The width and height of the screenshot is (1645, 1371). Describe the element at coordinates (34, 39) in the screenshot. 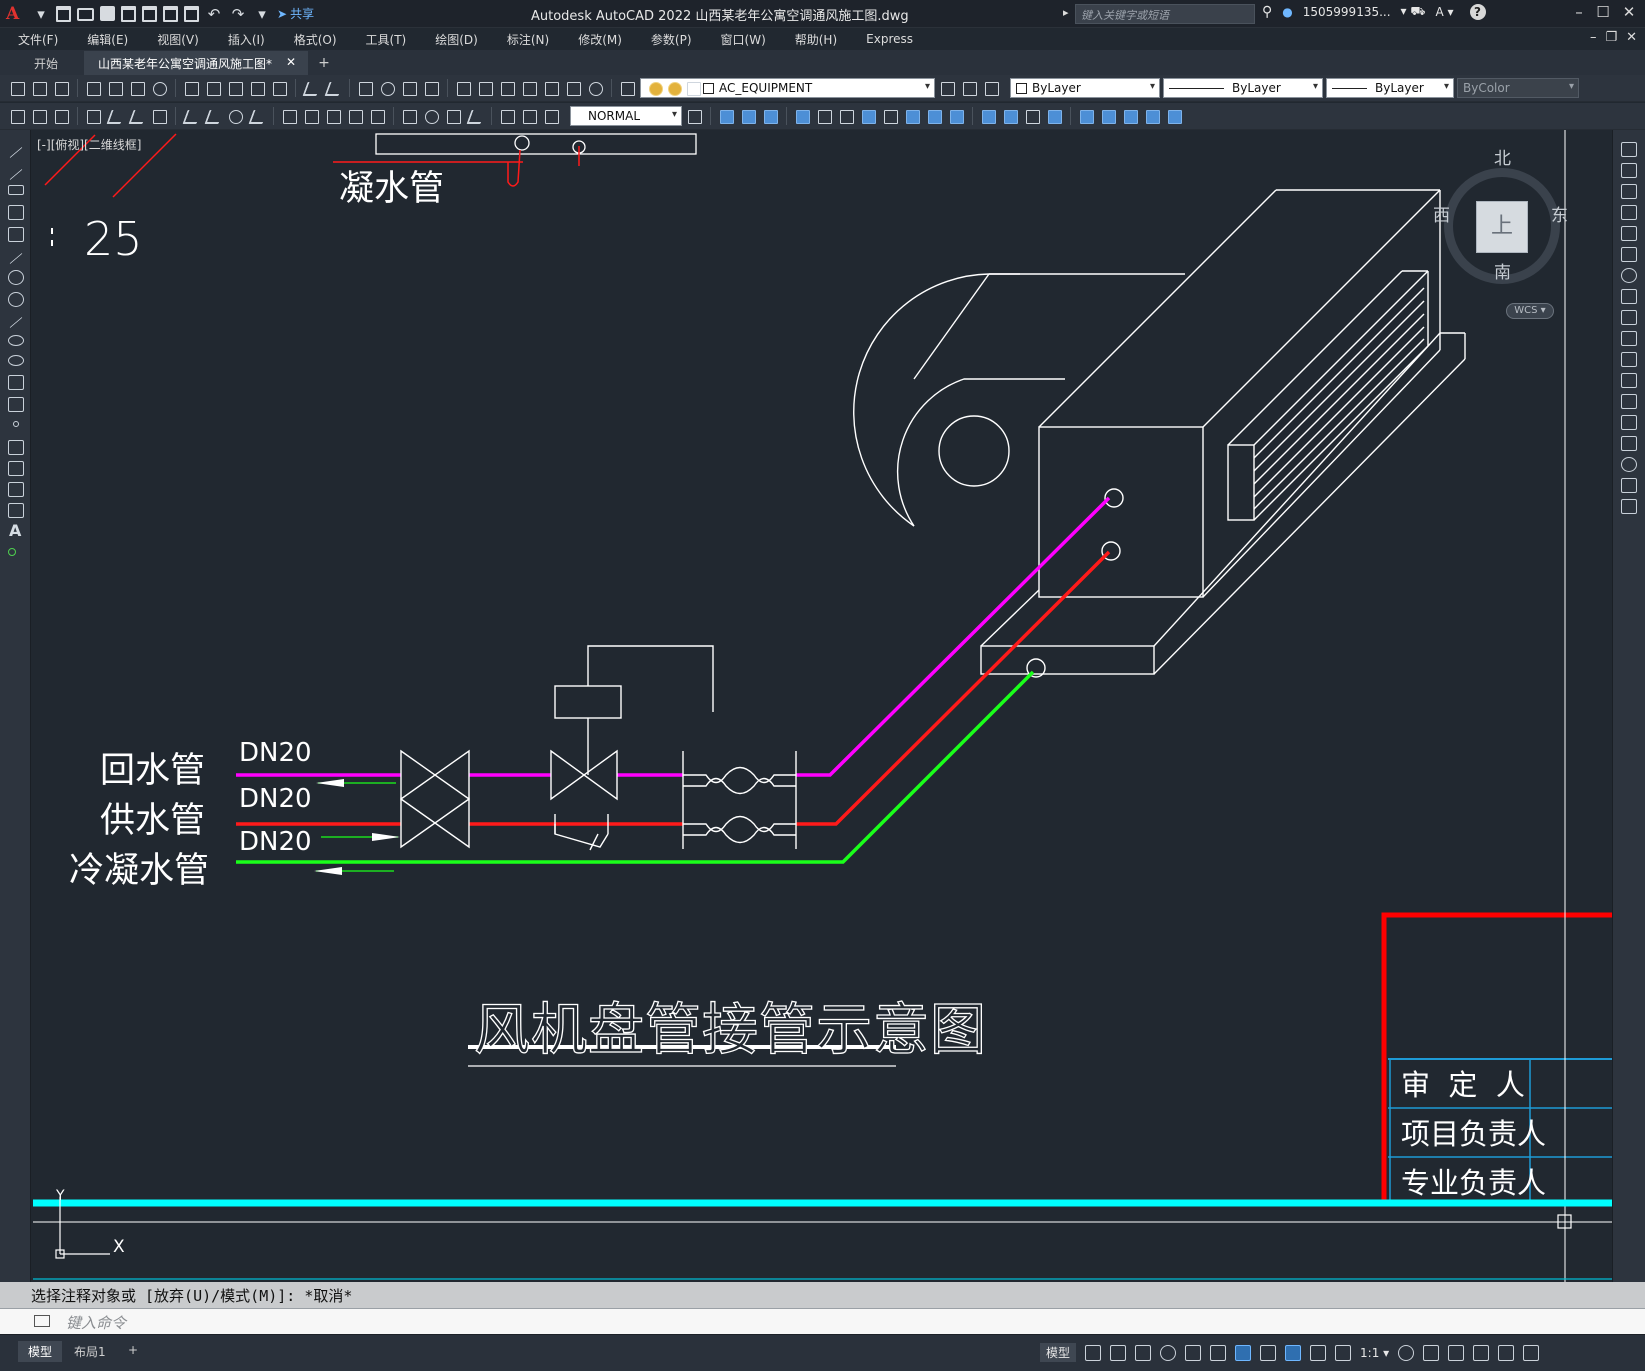

I see `menu-file: 文件(F)` at that location.